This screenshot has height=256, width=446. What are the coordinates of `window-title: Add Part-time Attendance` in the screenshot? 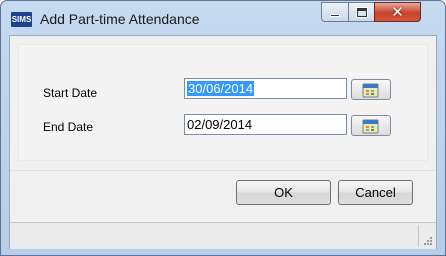 It's located at (120, 19).